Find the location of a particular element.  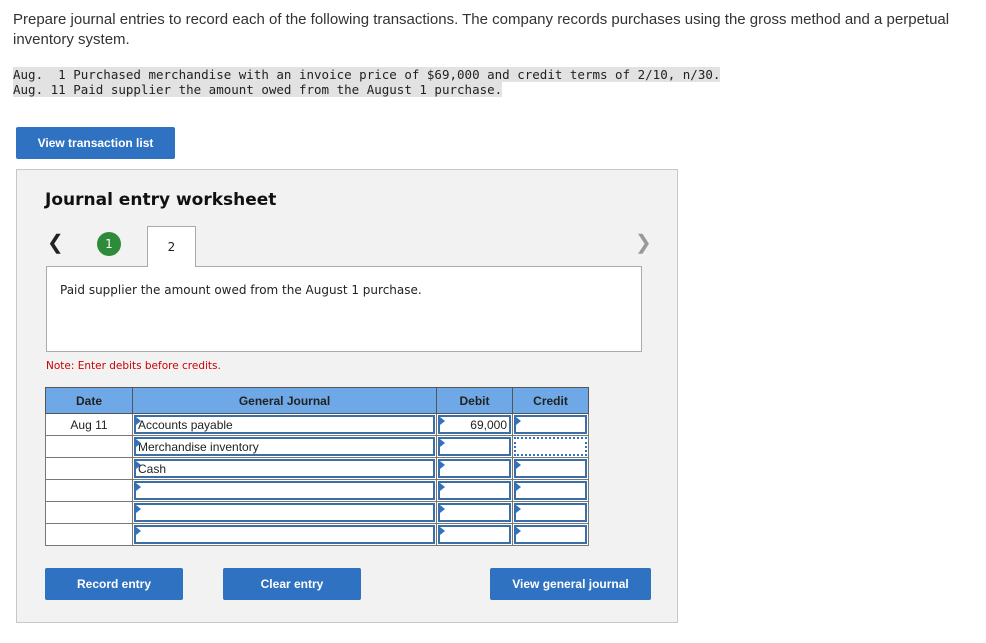

debit-cell: 69,000 is located at coordinates (474, 424).